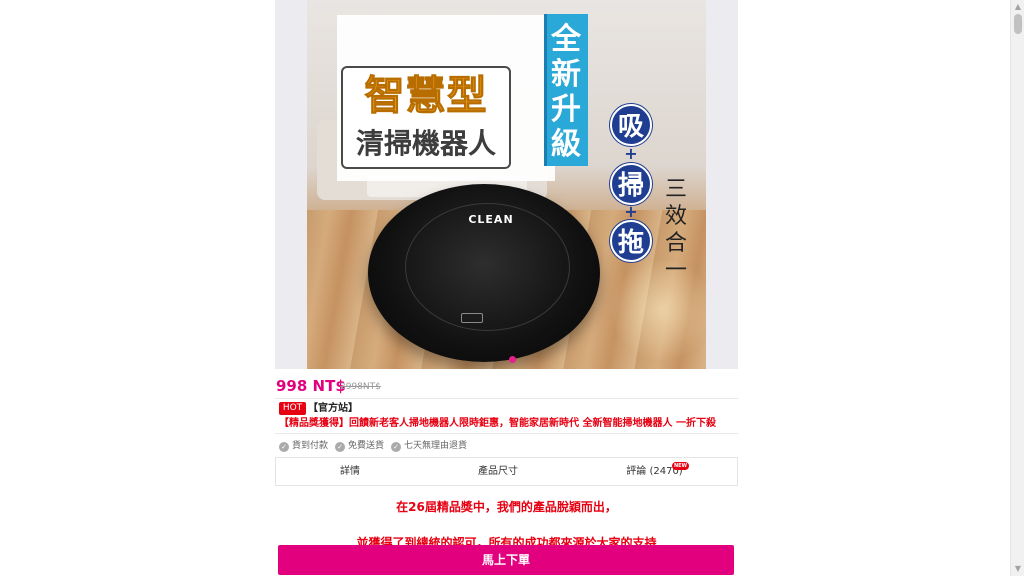  I want to click on badge-label: 免費送貨, so click(366, 446).